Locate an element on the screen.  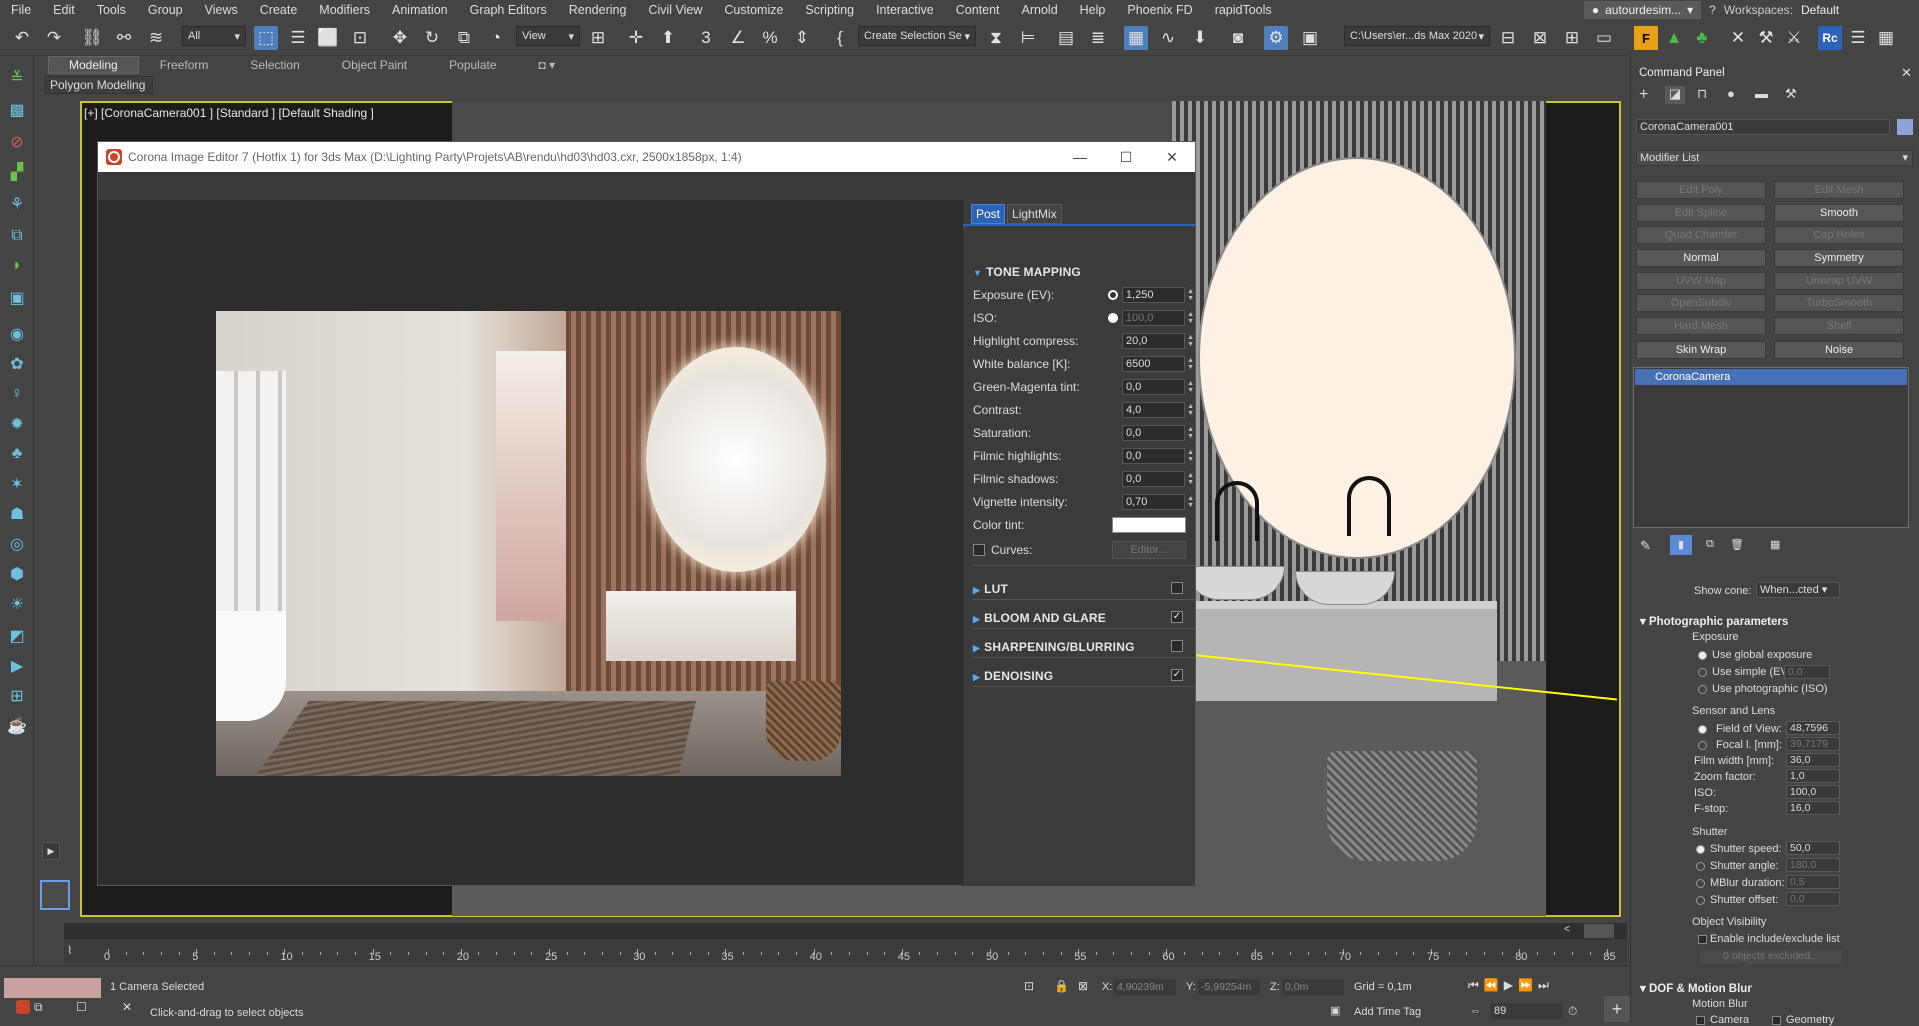
menu-customize: Customize is located at coordinates (753, 10).